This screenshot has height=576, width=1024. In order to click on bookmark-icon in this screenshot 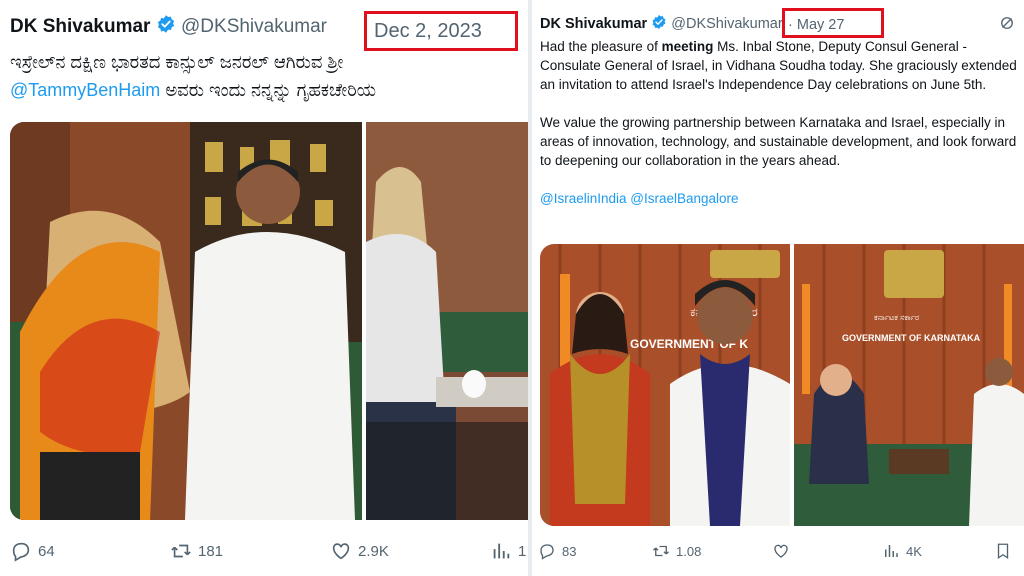, I will do `click(1003, 551)`.